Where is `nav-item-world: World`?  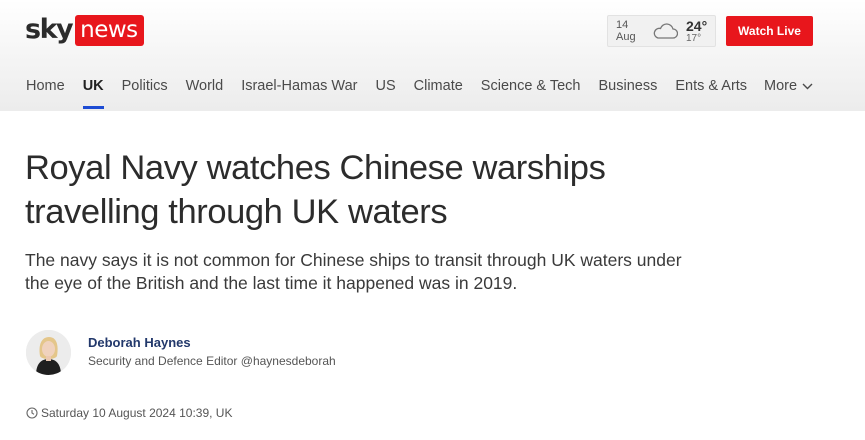
nav-item-world: World is located at coordinates (205, 87).